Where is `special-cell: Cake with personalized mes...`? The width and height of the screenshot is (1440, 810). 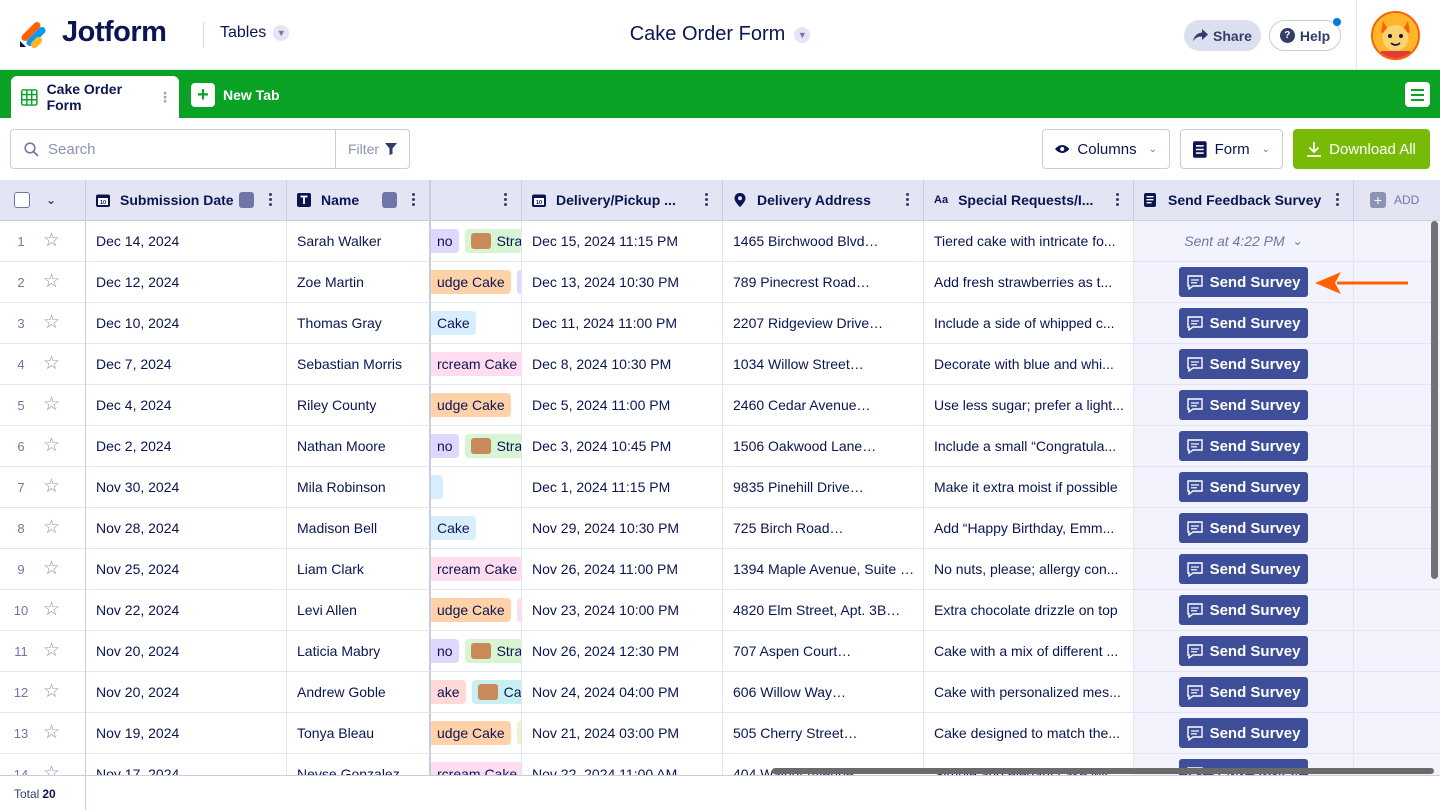 special-cell: Cake with personalized mes... is located at coordinates (1029, 692).